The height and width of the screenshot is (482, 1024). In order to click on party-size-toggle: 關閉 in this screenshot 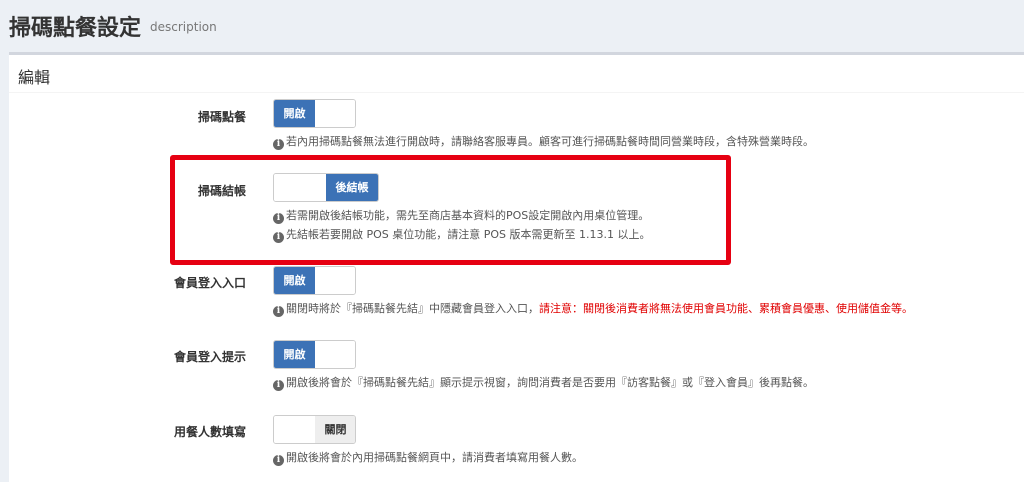, I will do `click(314, 429)`.